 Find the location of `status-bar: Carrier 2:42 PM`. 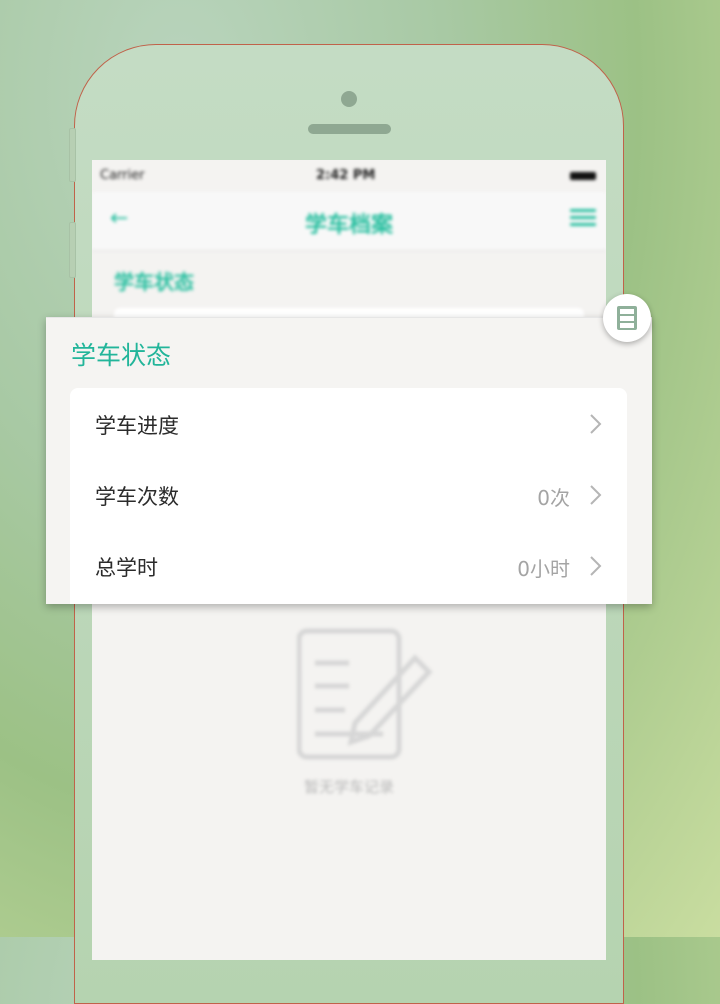

status-bar: Carrier 2:42 PM is located at coordinates (349, 176).